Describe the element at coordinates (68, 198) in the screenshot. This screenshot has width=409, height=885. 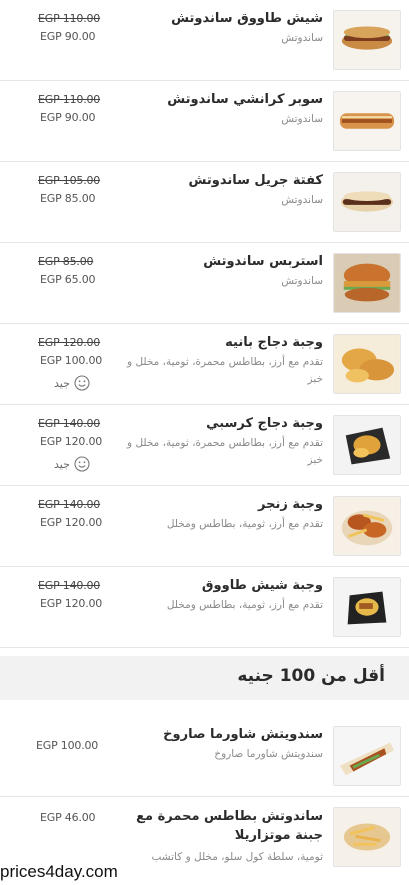
I see `price: EGP 85.00` at that location.